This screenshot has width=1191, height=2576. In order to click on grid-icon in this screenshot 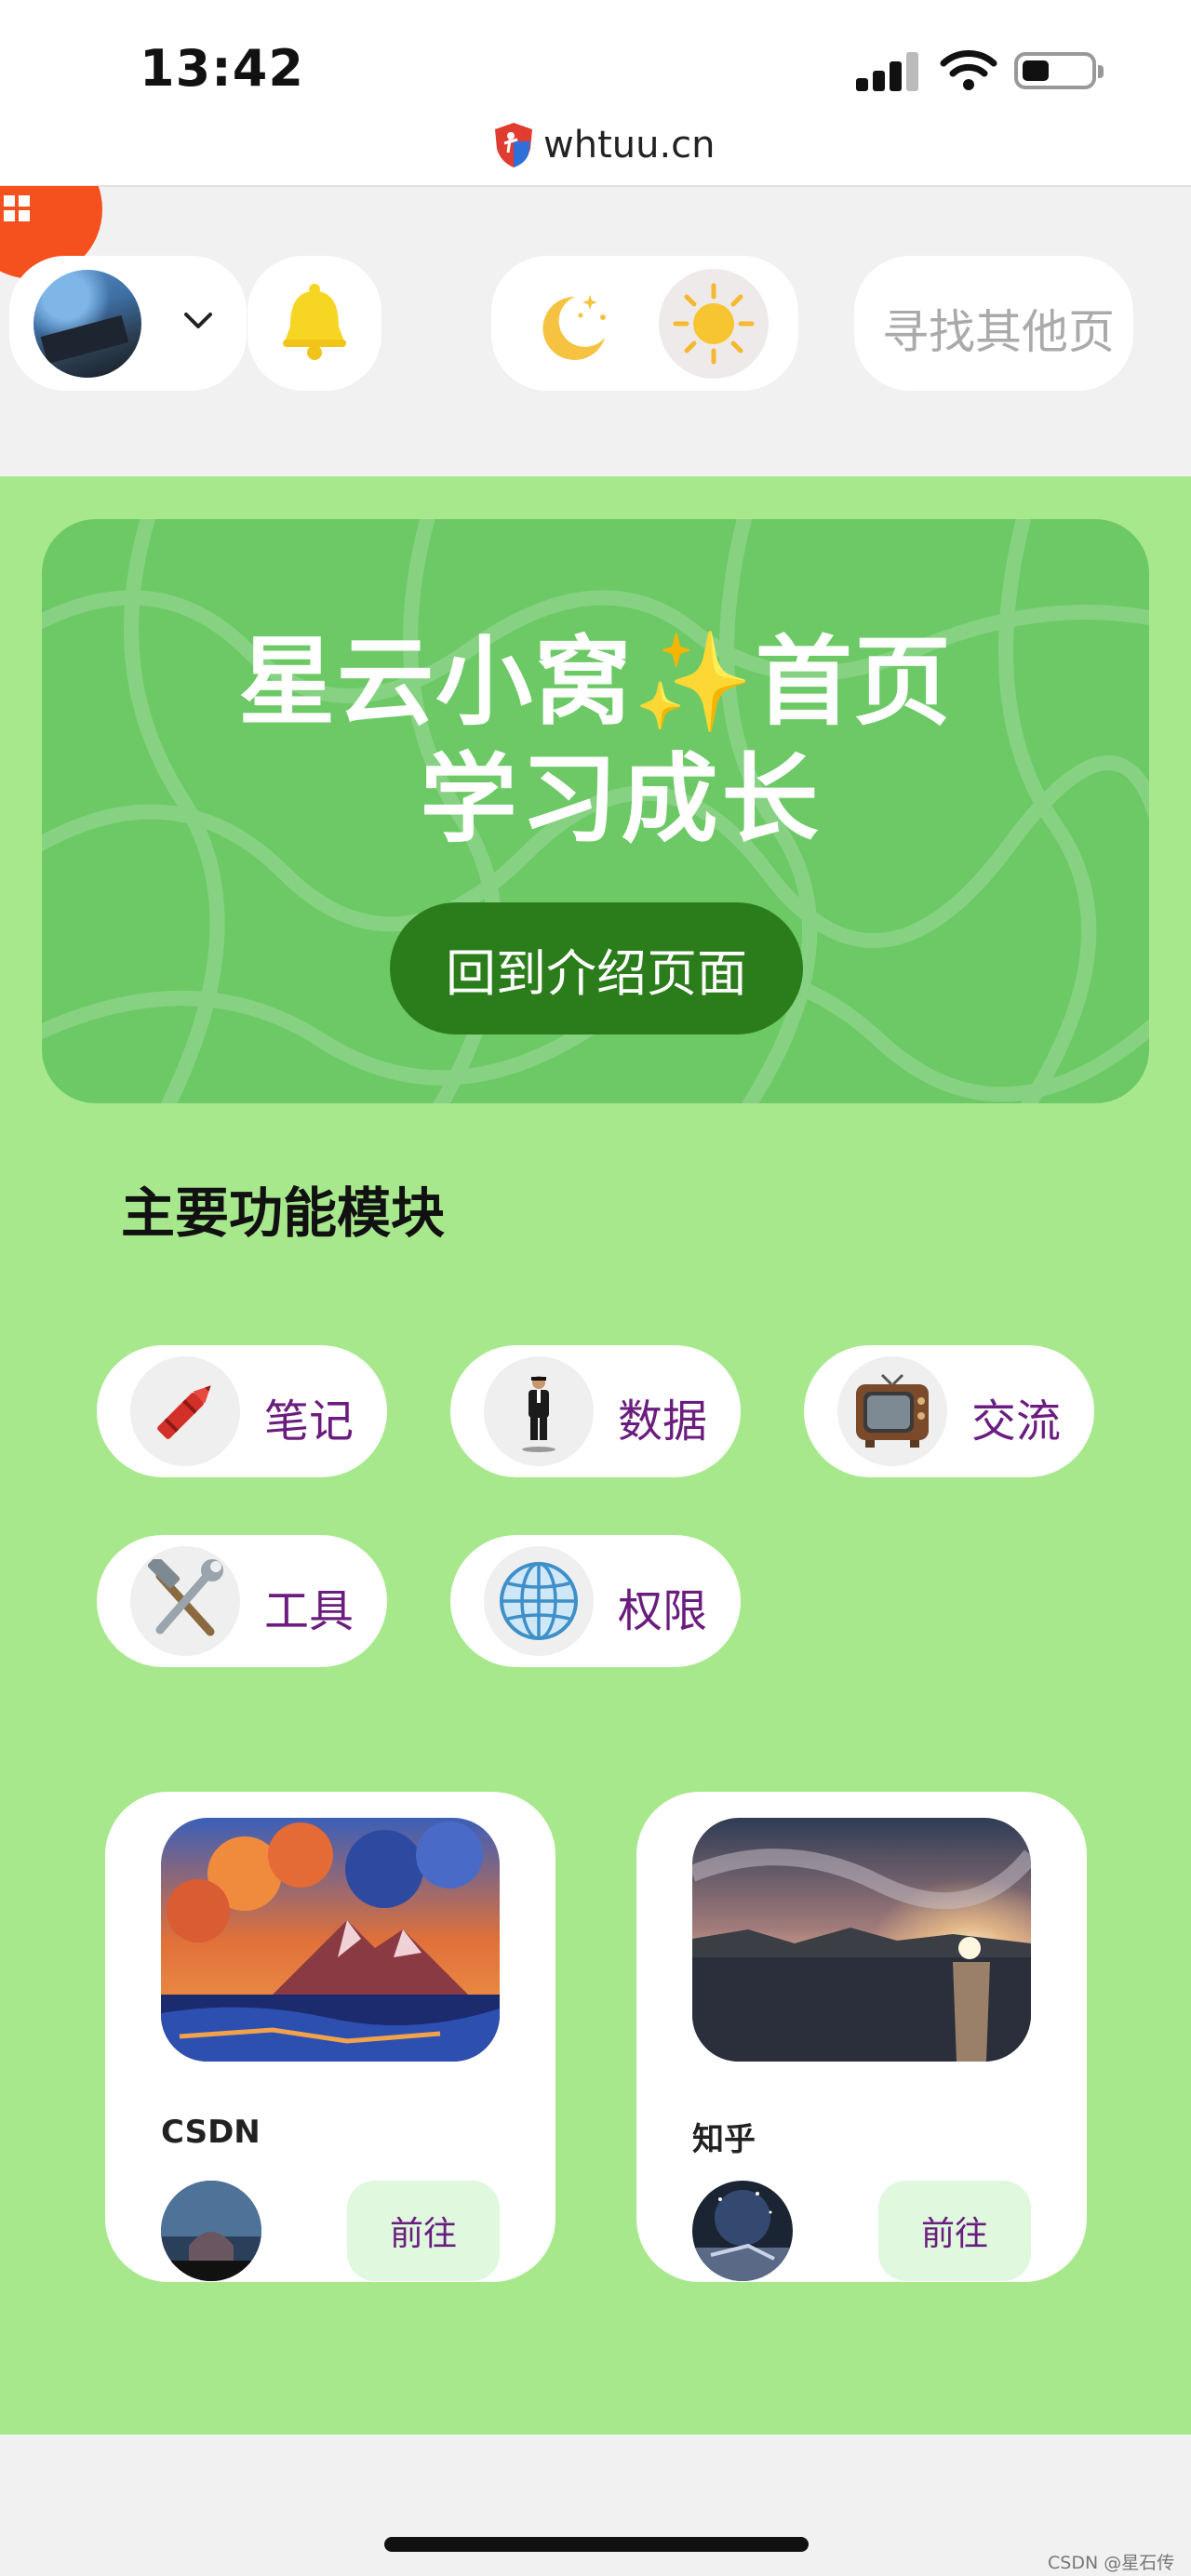, I will do `click(17, 208)`.